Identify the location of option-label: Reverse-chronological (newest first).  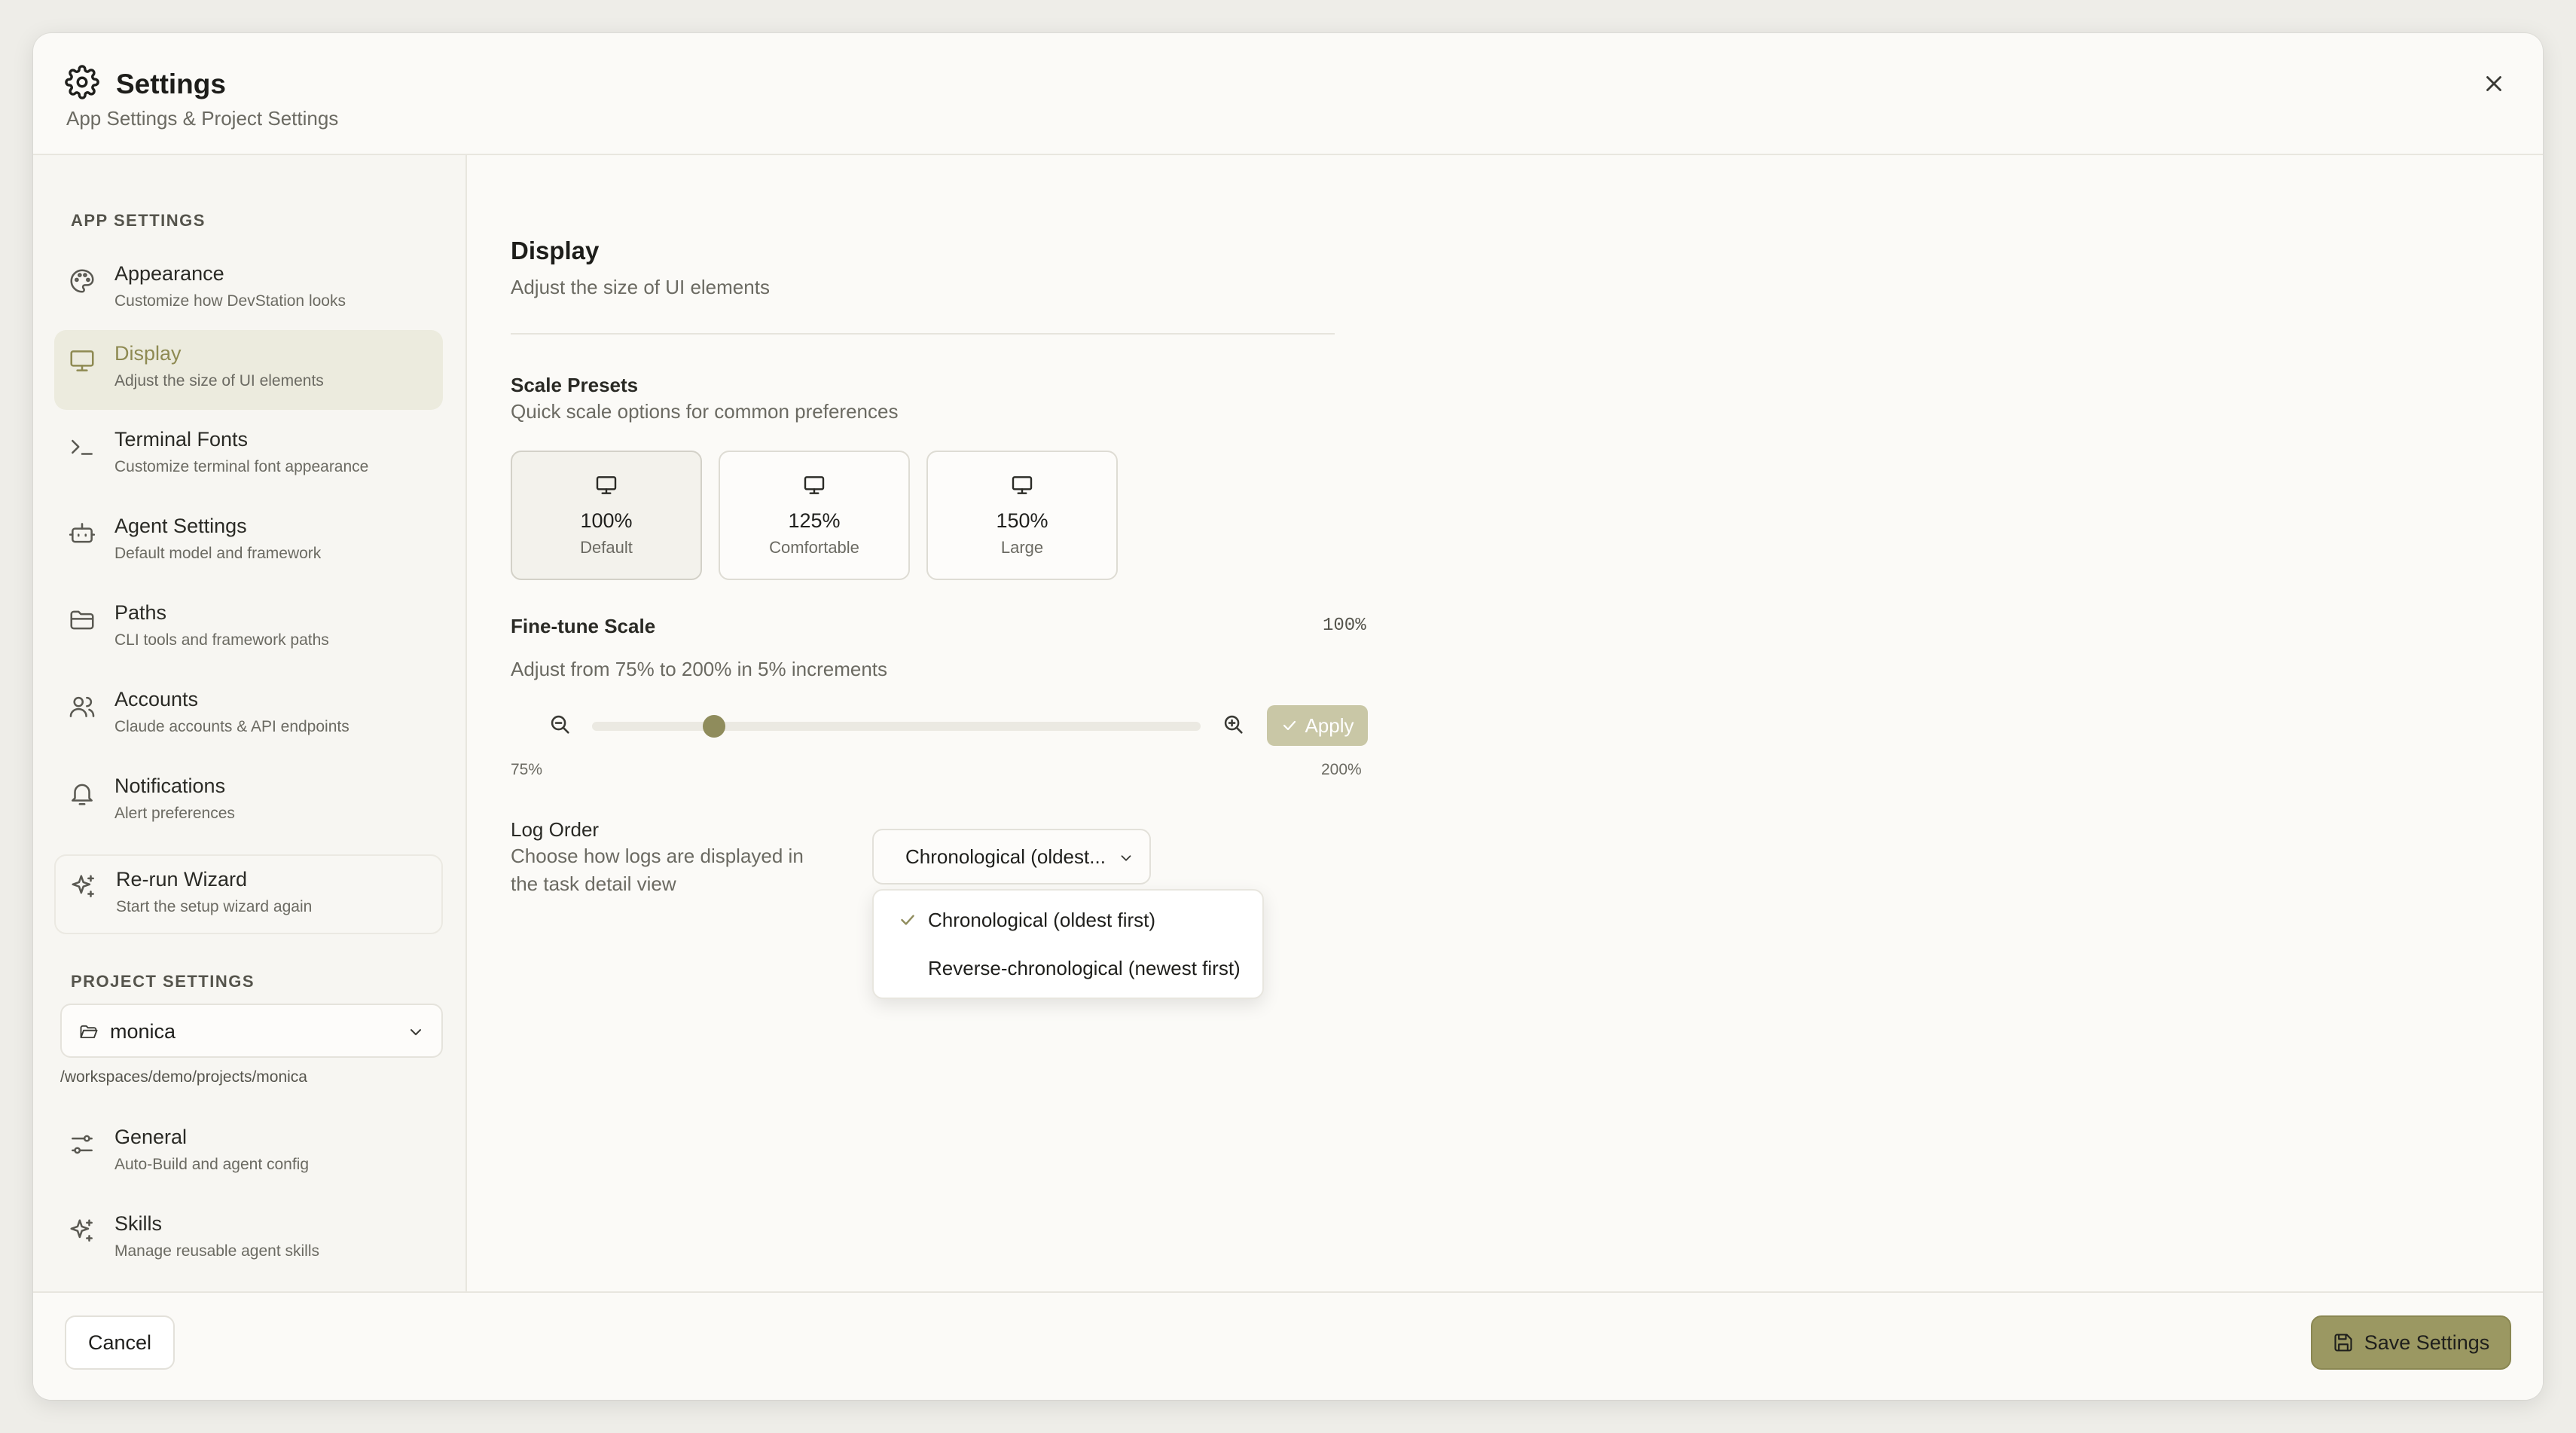
(1085, 968).